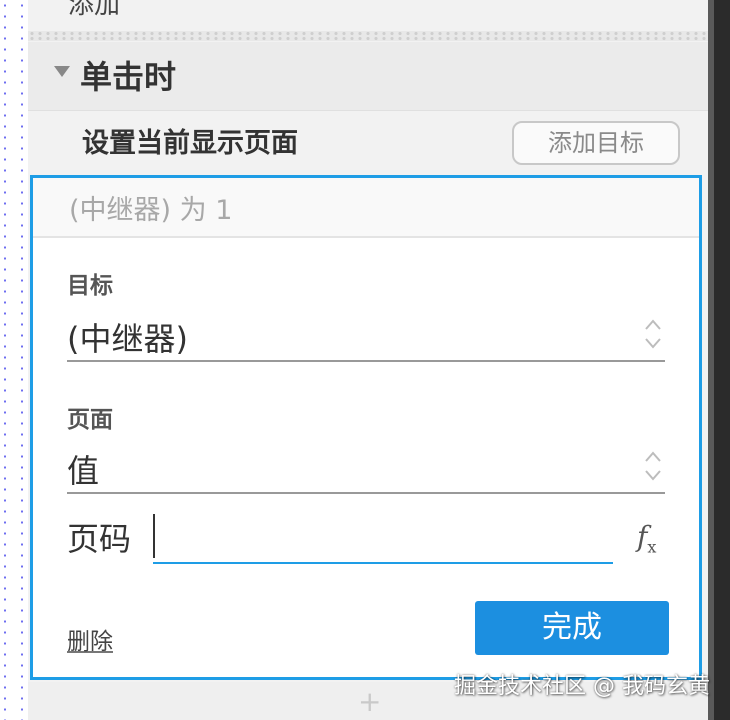  Describe the element at coordinates (711, 360) in the screenshot. I see `scrollbar-track` at that location.